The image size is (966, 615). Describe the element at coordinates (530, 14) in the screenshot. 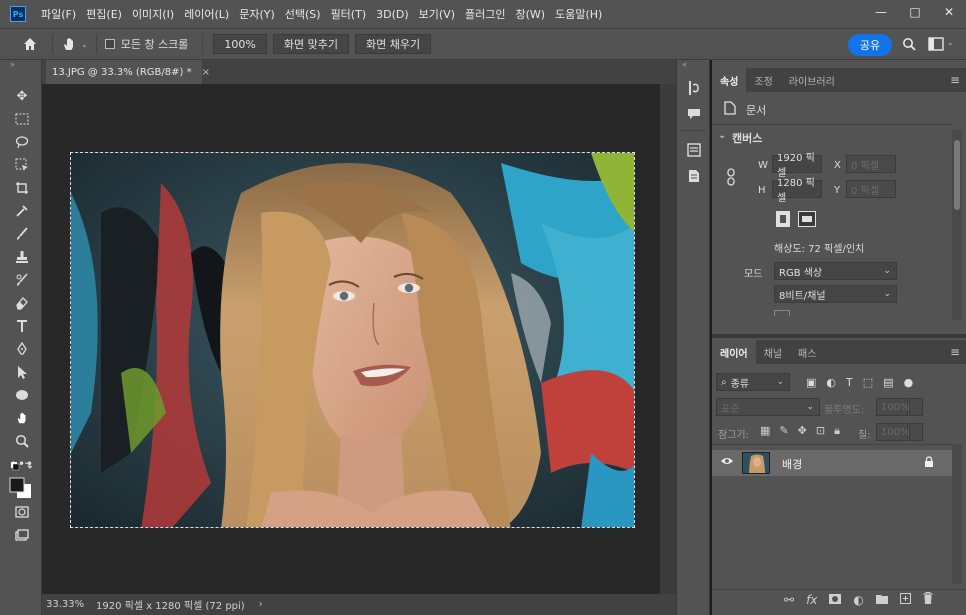

I see `menu-window: 창(W)` at that location.